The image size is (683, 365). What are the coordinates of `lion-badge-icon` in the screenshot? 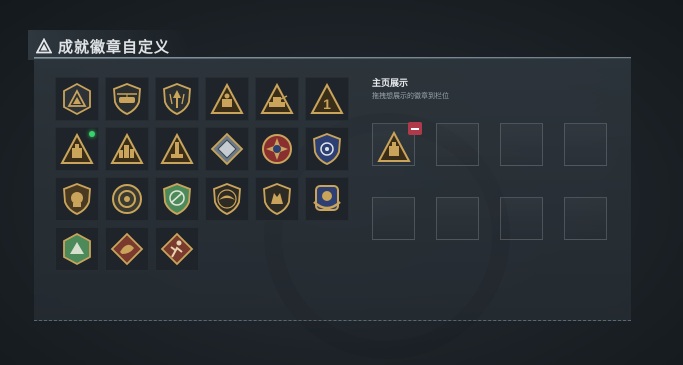 It's located at (77, 199).